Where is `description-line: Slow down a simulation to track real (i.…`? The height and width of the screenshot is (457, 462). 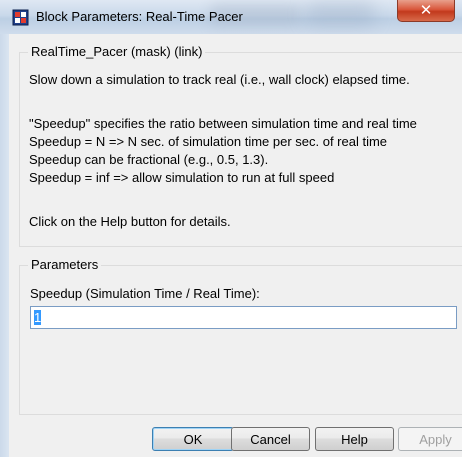
description-line: Slow down a simulation to track real (i.… is located at coordinates (219, 79).